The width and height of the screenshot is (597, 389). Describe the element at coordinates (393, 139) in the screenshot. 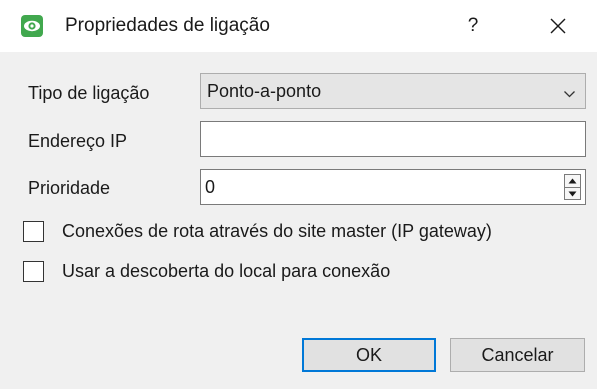

I see `ip-address-input` at that location.